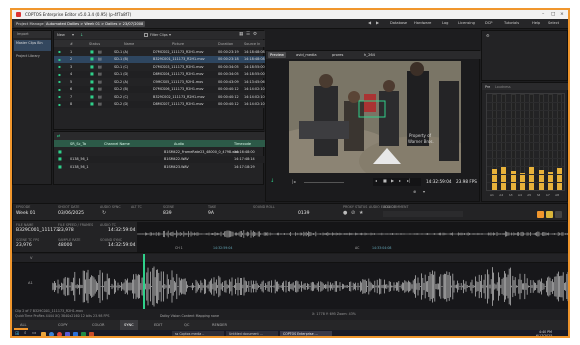 The image size is (580, 345). What do you see at coordinates (549, 214) in the screenshot?
I see `flag-yellow-icon` at bounding box center [549, 214].